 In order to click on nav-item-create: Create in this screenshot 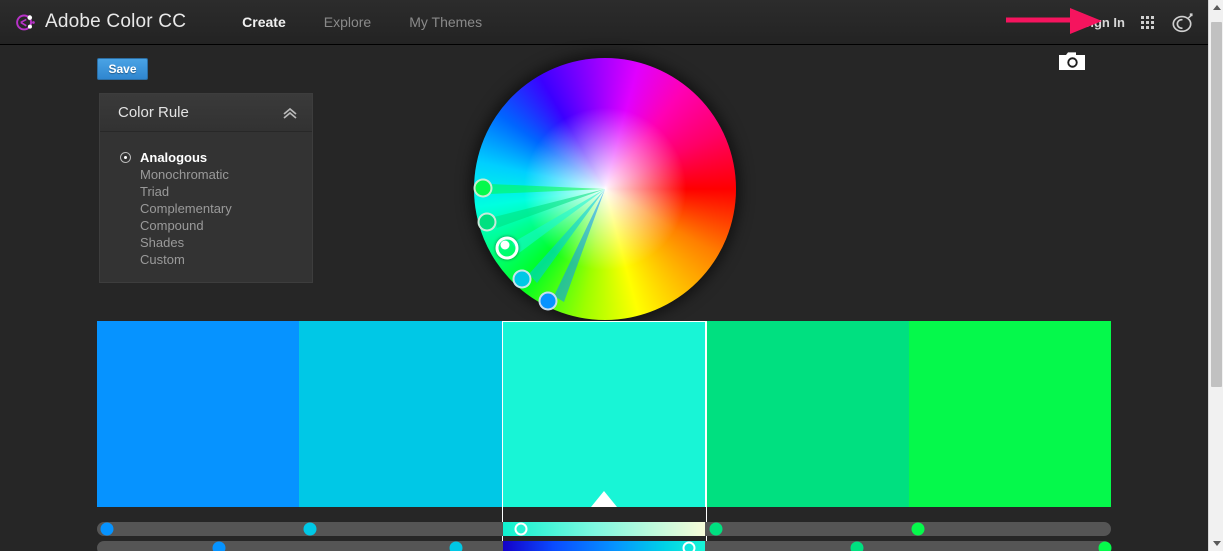, I will do `click(264, 22)`.